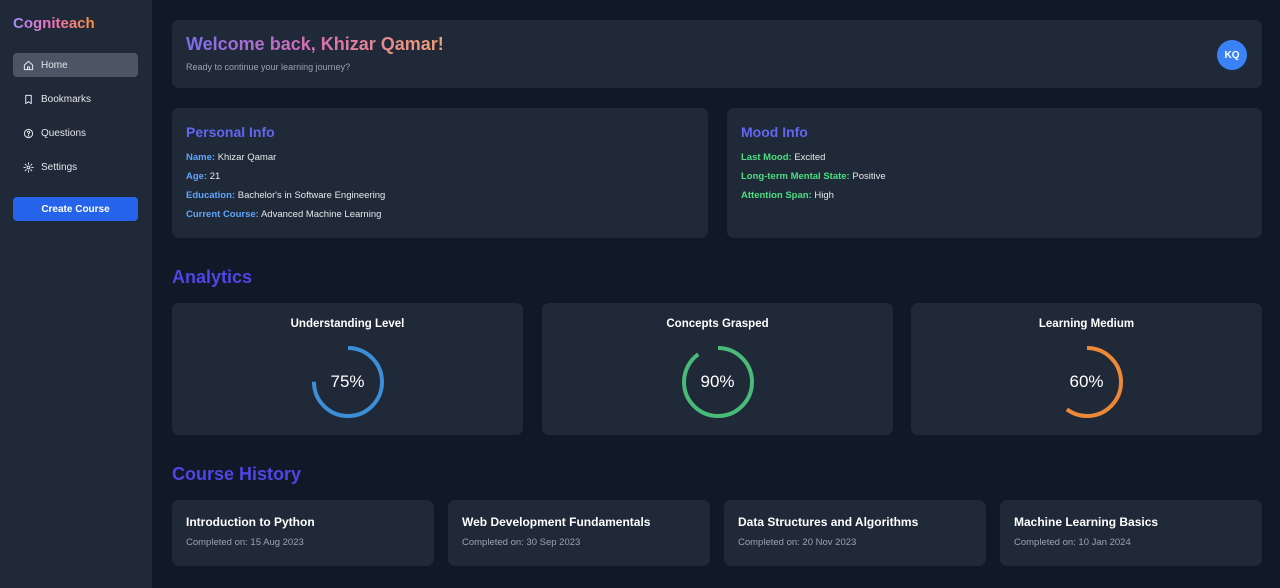 The height and width of the screenshot is (588, 1280). What do you see at coordinates (75, 209) in the screenshot?
I see `create-course-button: Create Course` at bounding box center [75, 209].